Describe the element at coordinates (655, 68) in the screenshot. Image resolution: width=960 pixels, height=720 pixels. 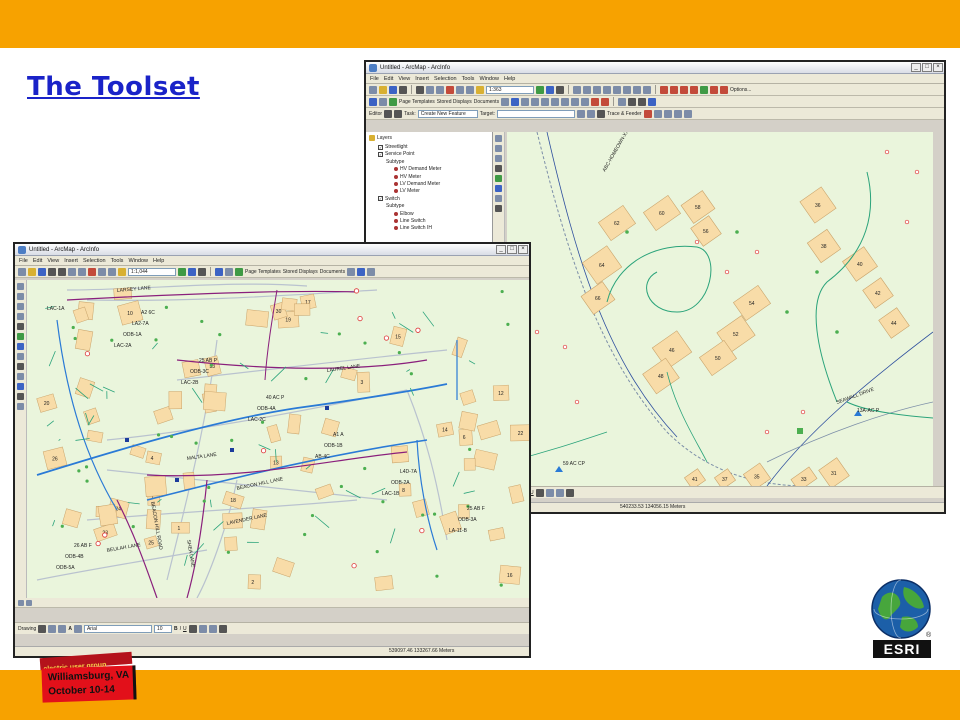
I see `window-titlebar: Untitled - ArcMap - ArcInfo _ □ ×` at that location.